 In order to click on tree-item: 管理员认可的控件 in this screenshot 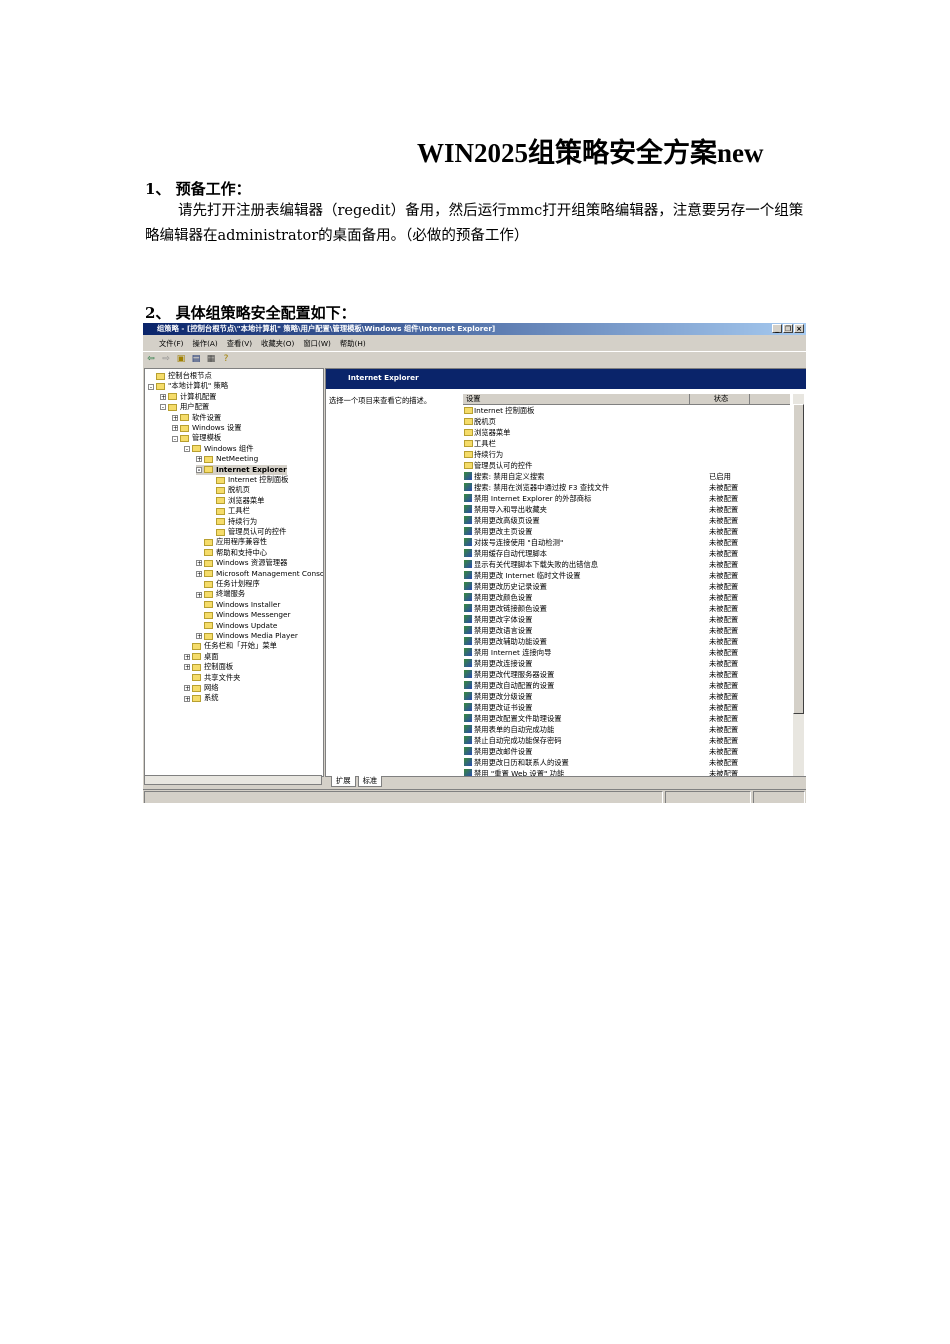, I will do `click(247, 532)`.